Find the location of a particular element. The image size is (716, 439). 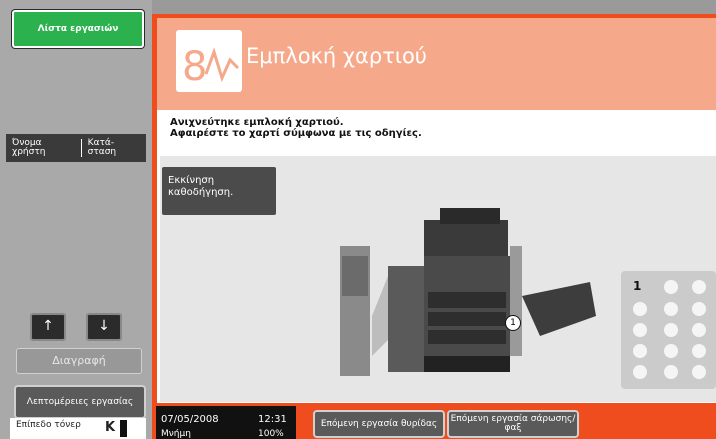

job-details-label: Λεπτομέρειες εργασίας is located at coordinates (80, 402).